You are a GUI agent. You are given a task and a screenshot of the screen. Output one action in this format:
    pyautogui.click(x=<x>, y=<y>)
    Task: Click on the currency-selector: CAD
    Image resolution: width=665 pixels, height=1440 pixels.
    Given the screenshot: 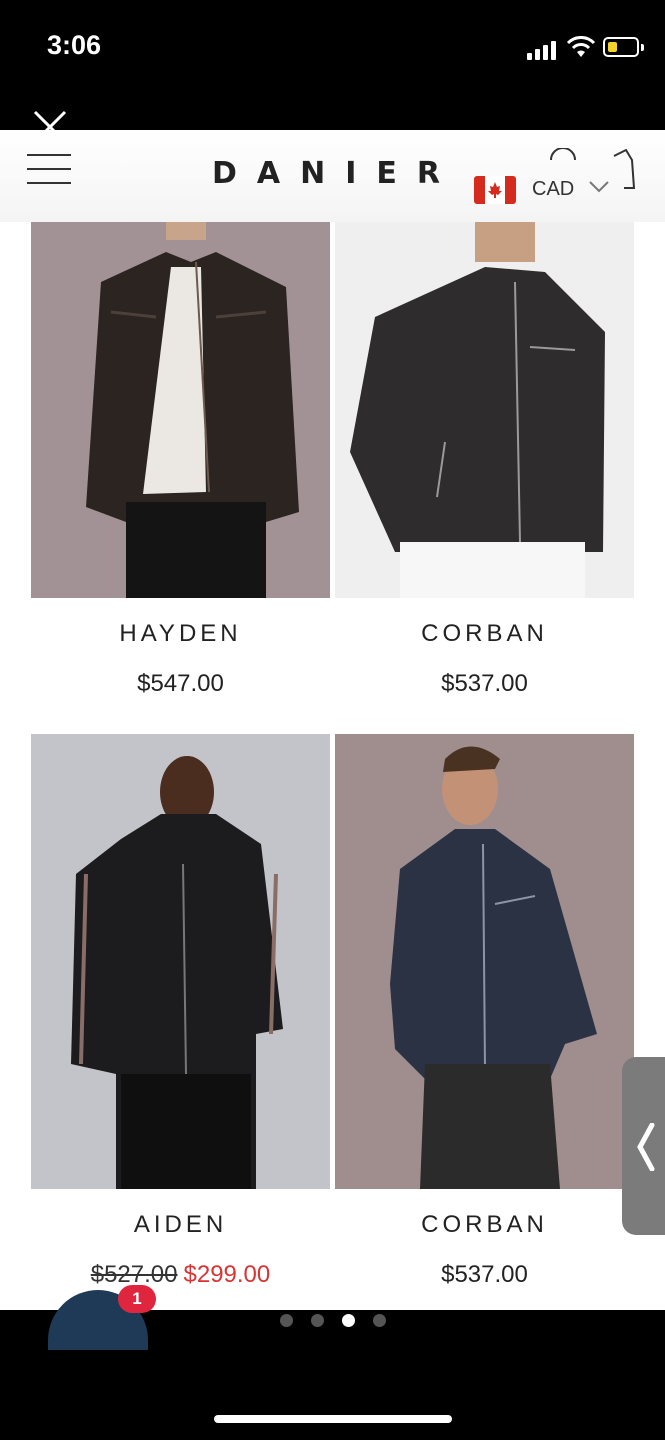 What is the action you would take?
    pyautogui.click(x=553, y=189)
    